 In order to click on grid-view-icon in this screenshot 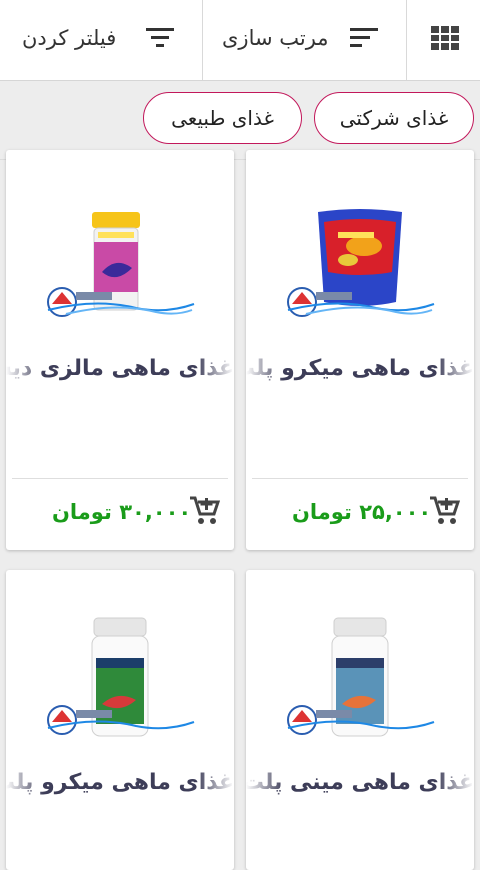, I will do `click(445, 38)`.